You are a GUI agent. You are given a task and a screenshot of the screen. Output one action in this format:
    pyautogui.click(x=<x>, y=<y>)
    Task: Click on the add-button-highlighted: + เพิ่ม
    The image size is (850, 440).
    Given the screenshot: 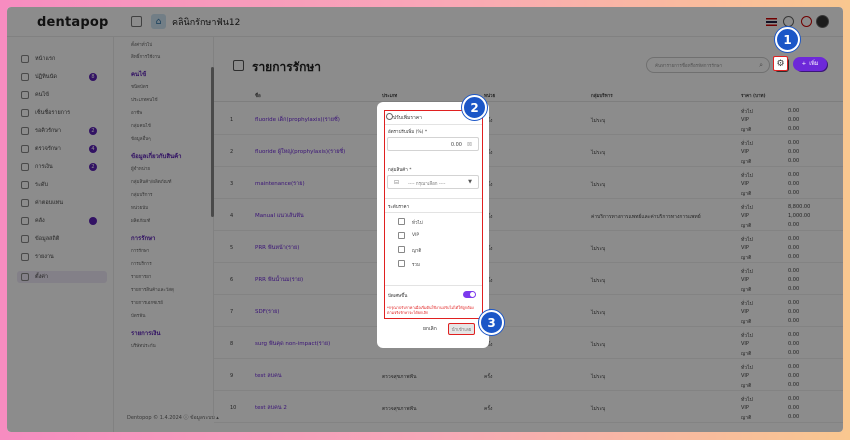 What is the action you would take?
    pyautogui.click(x=810, y=64)
    